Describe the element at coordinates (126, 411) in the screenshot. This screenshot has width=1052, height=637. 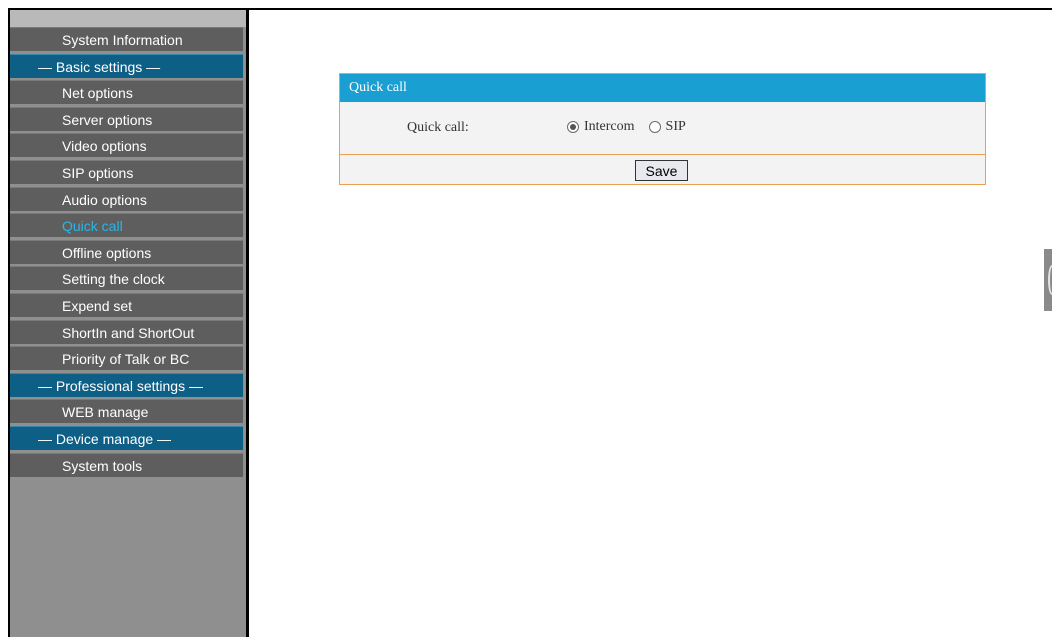
I see `sidebar-item-web-manage: WEB manage` at that location.